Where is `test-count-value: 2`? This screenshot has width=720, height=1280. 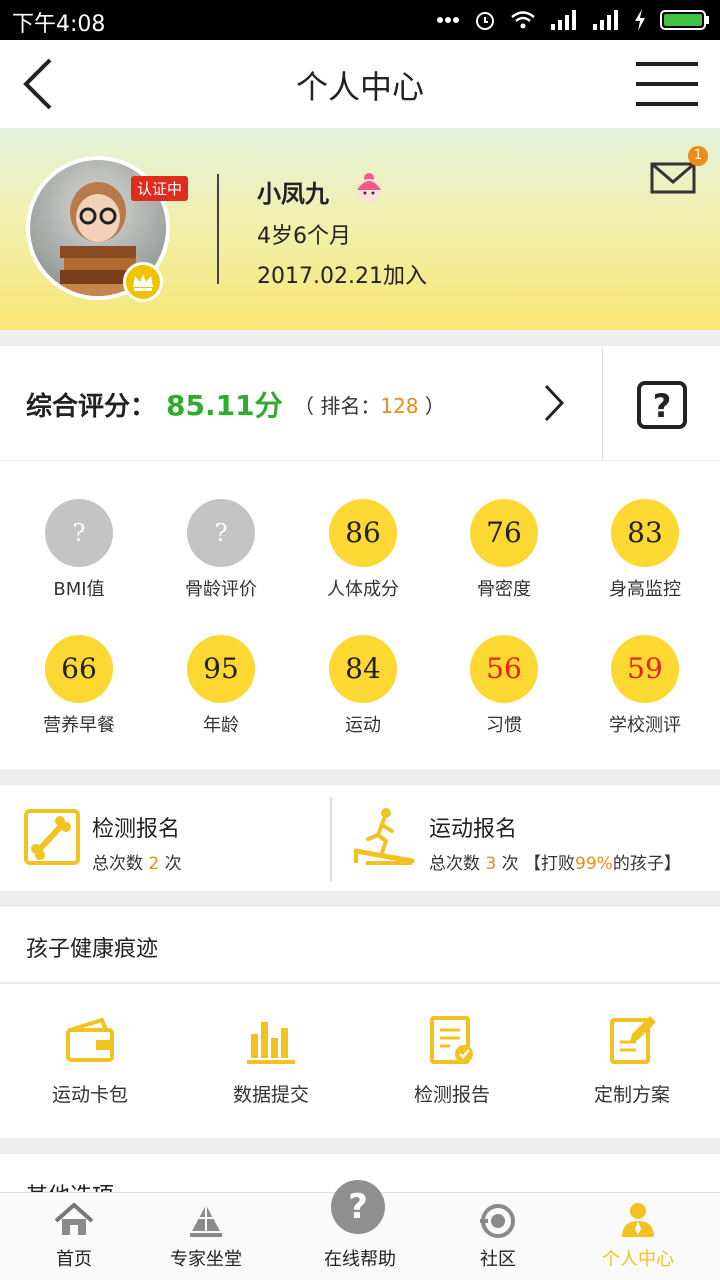
test-count-value: 2 is located at coordinates (154, 864).